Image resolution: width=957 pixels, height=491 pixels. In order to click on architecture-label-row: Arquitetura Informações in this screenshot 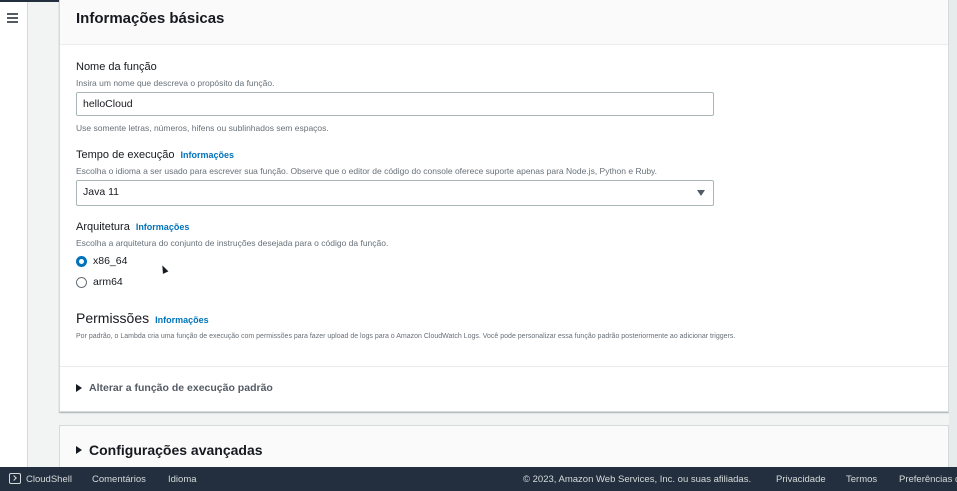, I will do `click(132, 227)`.